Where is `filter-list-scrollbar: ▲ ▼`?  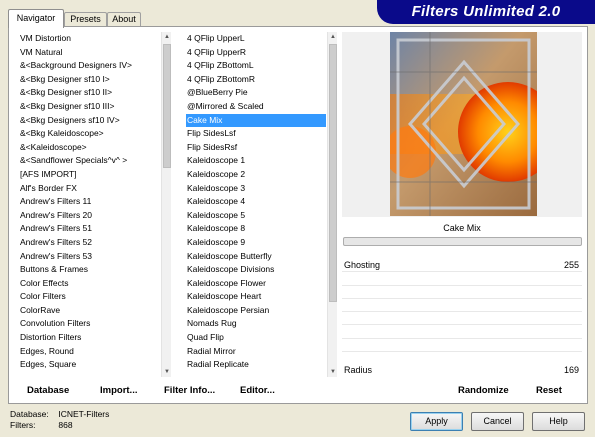
filter-list-scrollbar: ▲ ▼ is located at coordinates (332, 204).